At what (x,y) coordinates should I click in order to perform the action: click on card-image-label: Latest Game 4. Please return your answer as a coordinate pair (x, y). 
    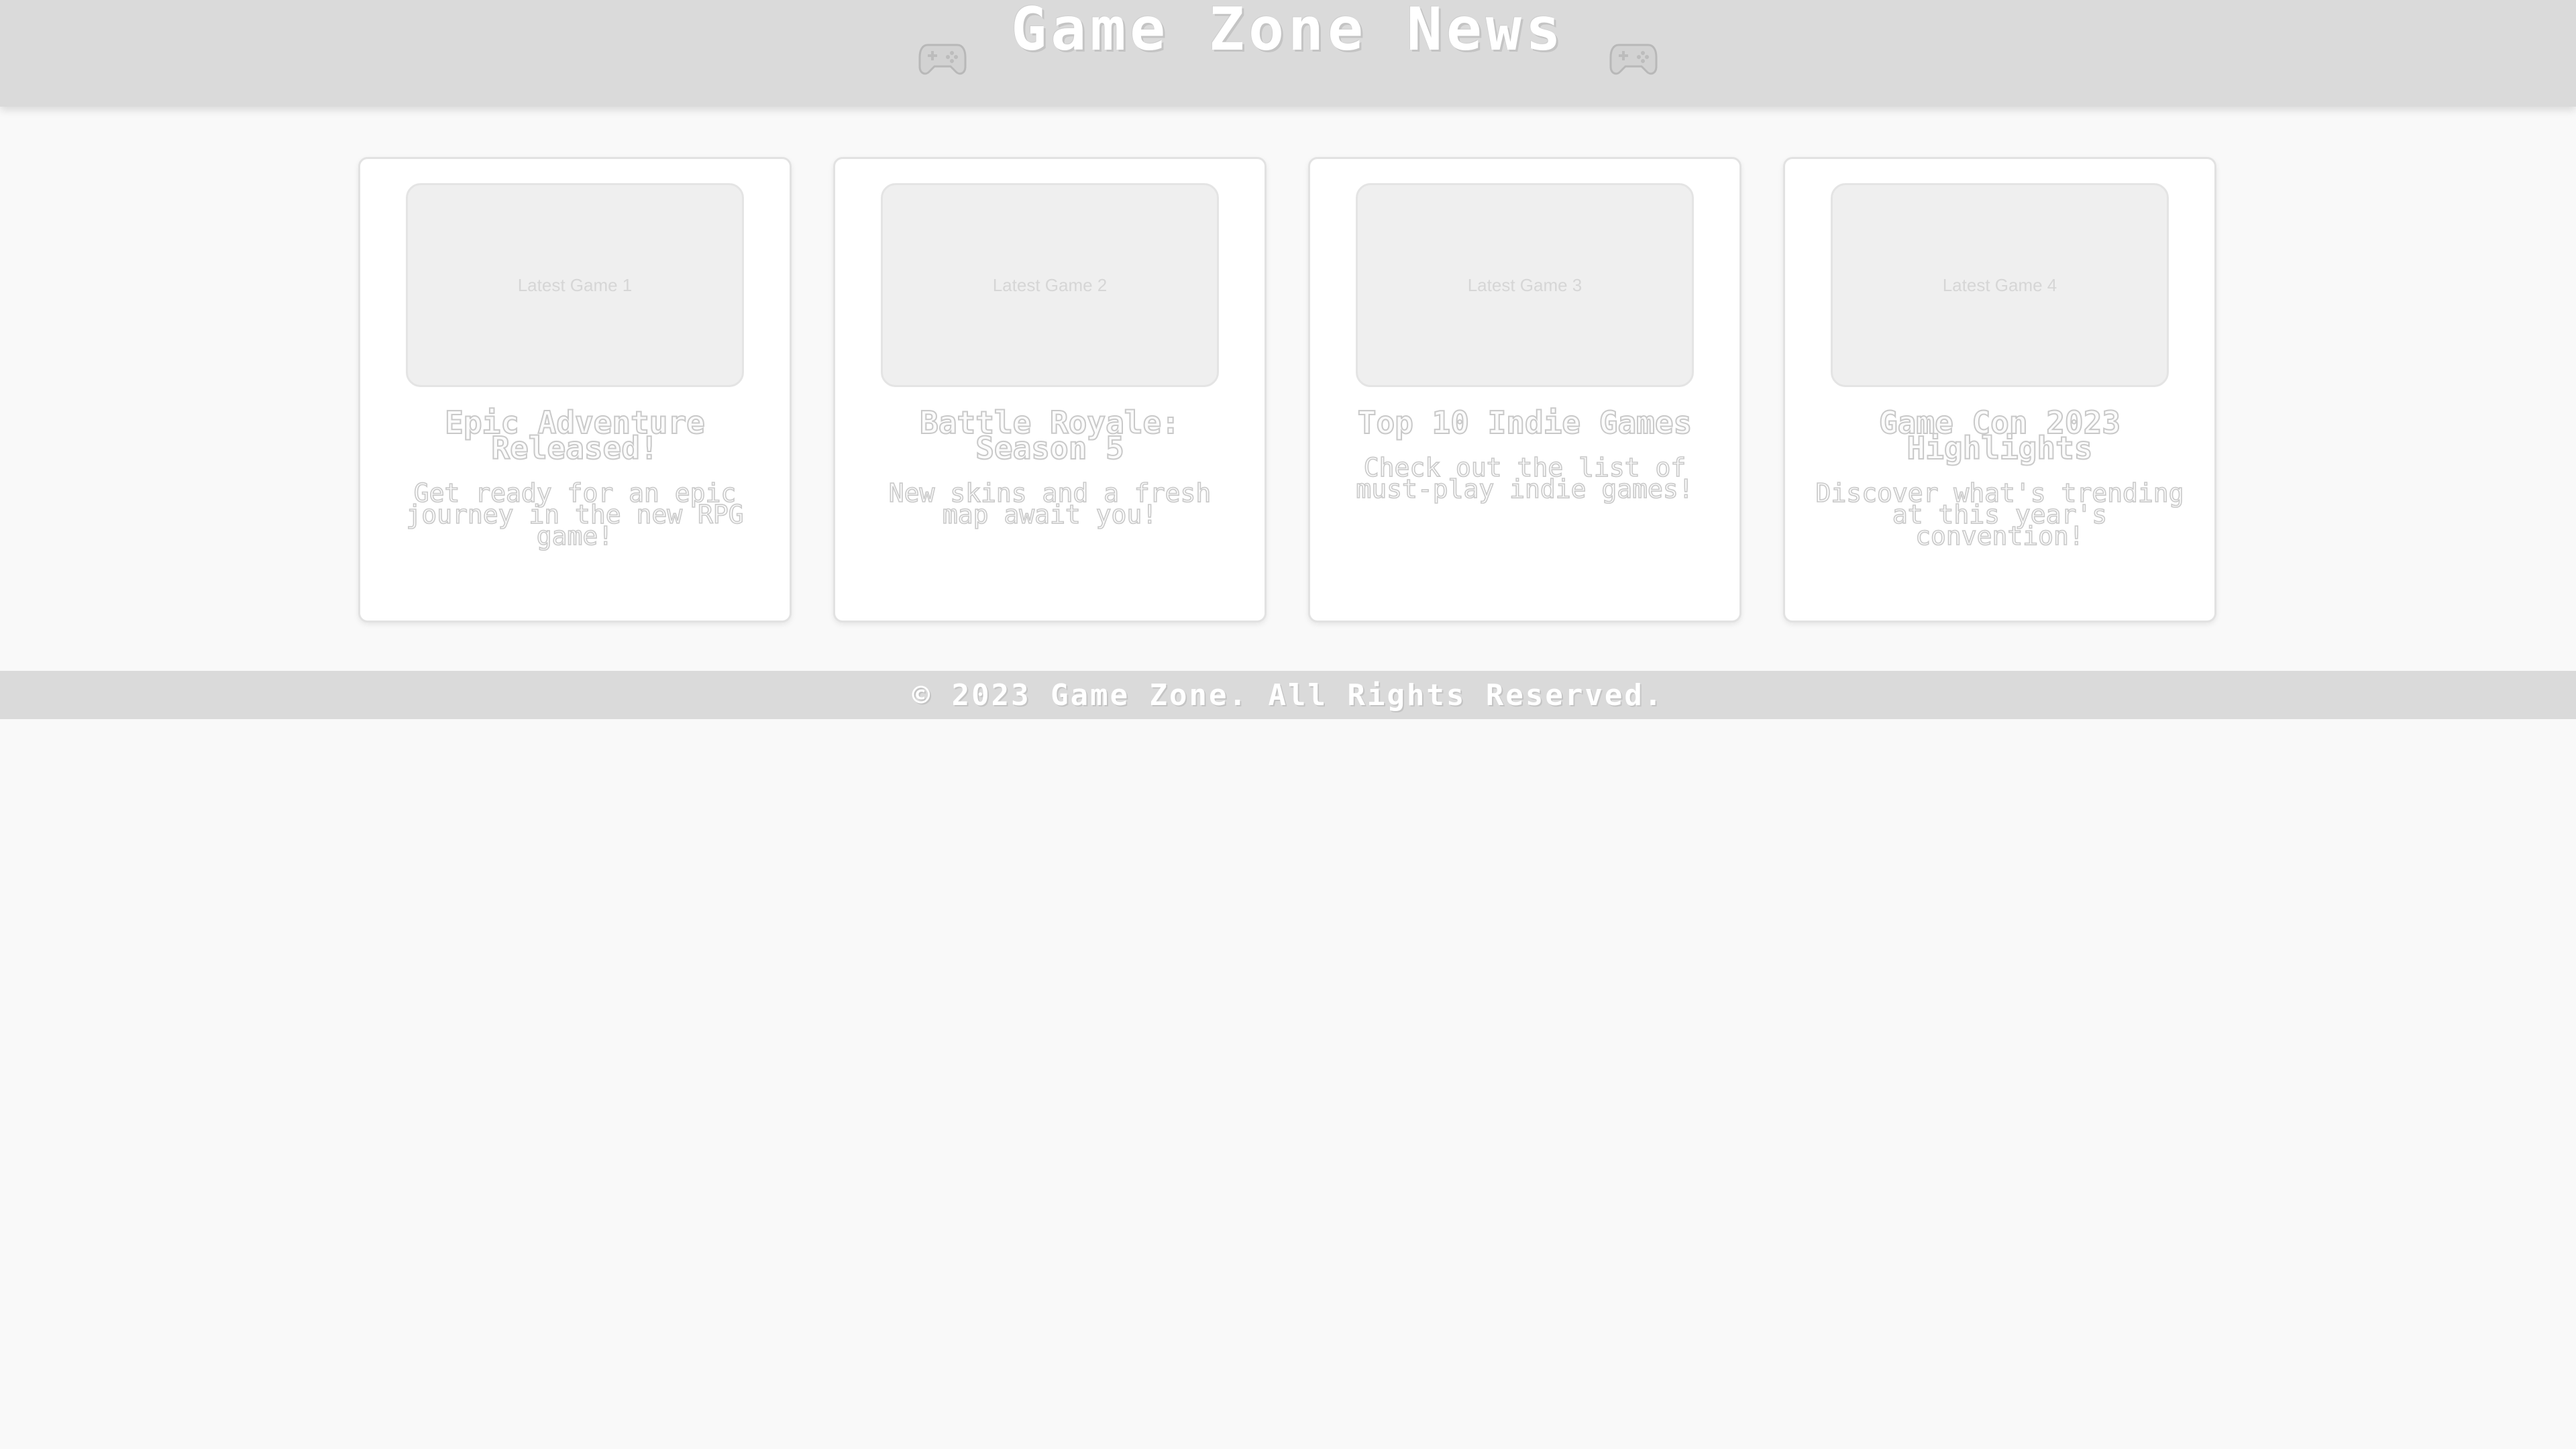
    Looking at the image, I should click on (1999, 284).